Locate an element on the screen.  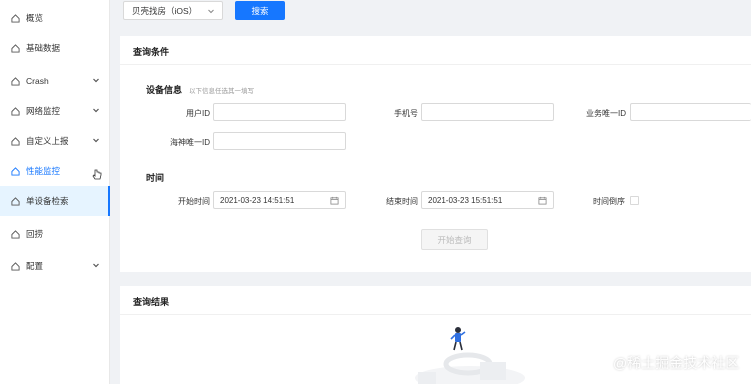
phone-input is located at coordinates (487, 112).